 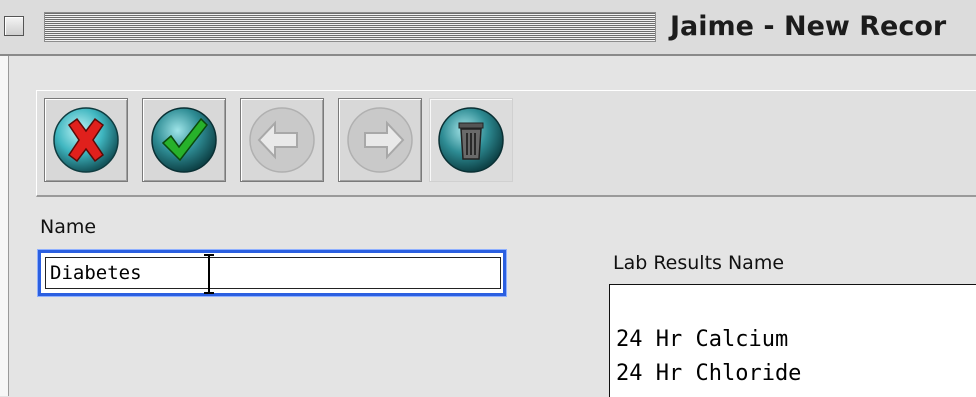 What do you see at coordinates (808, 26) in the screenshot?
I see `window-title: Jaime - New Recor` at bounding box center [808, 26].